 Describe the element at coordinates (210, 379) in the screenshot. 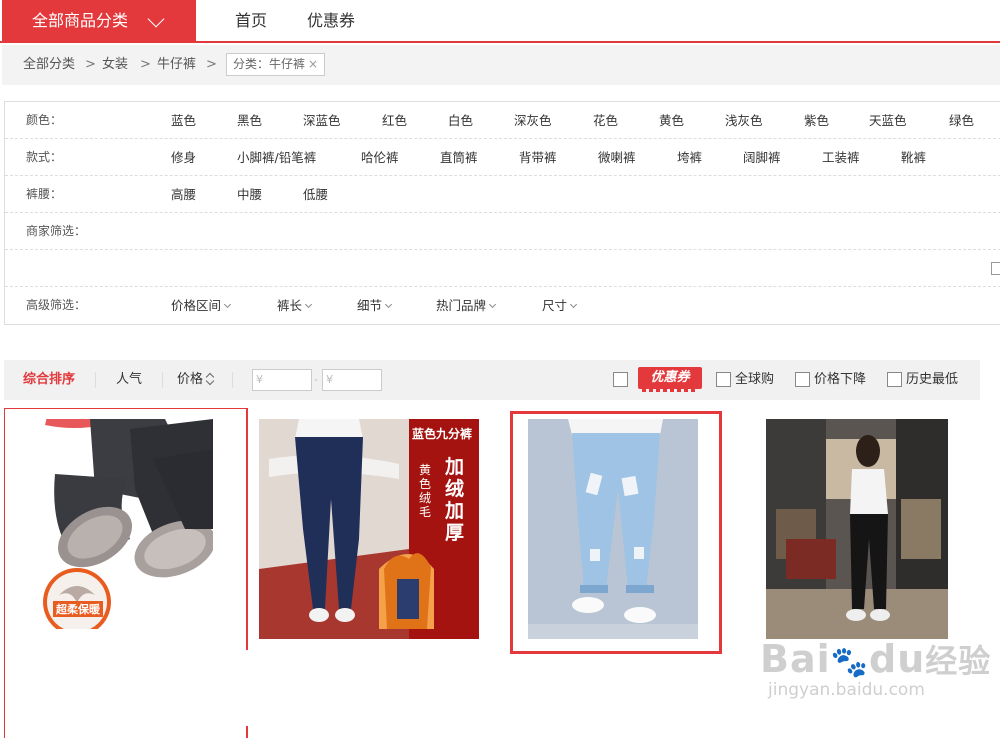

I see `sort-toggle-icon` at that location.